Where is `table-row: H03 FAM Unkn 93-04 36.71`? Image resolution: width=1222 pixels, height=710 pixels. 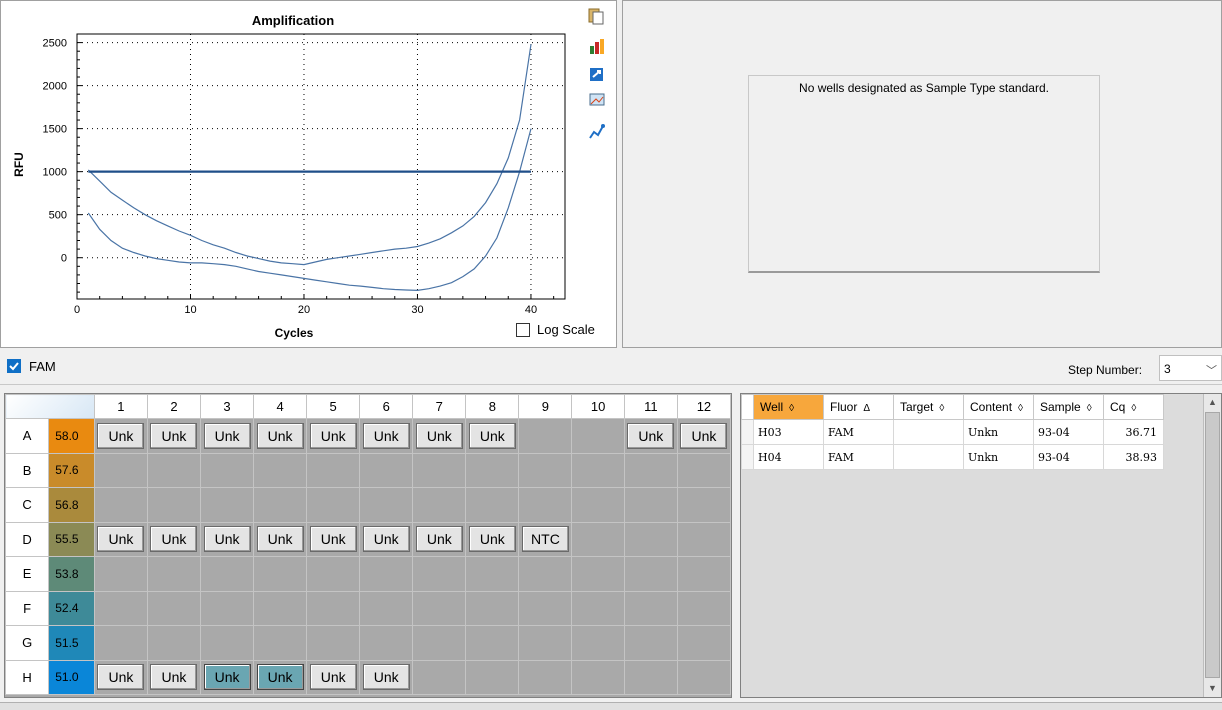
table-row: H03 FAM Unkn 93-04 36.71 is located at coordinates (952, 432).